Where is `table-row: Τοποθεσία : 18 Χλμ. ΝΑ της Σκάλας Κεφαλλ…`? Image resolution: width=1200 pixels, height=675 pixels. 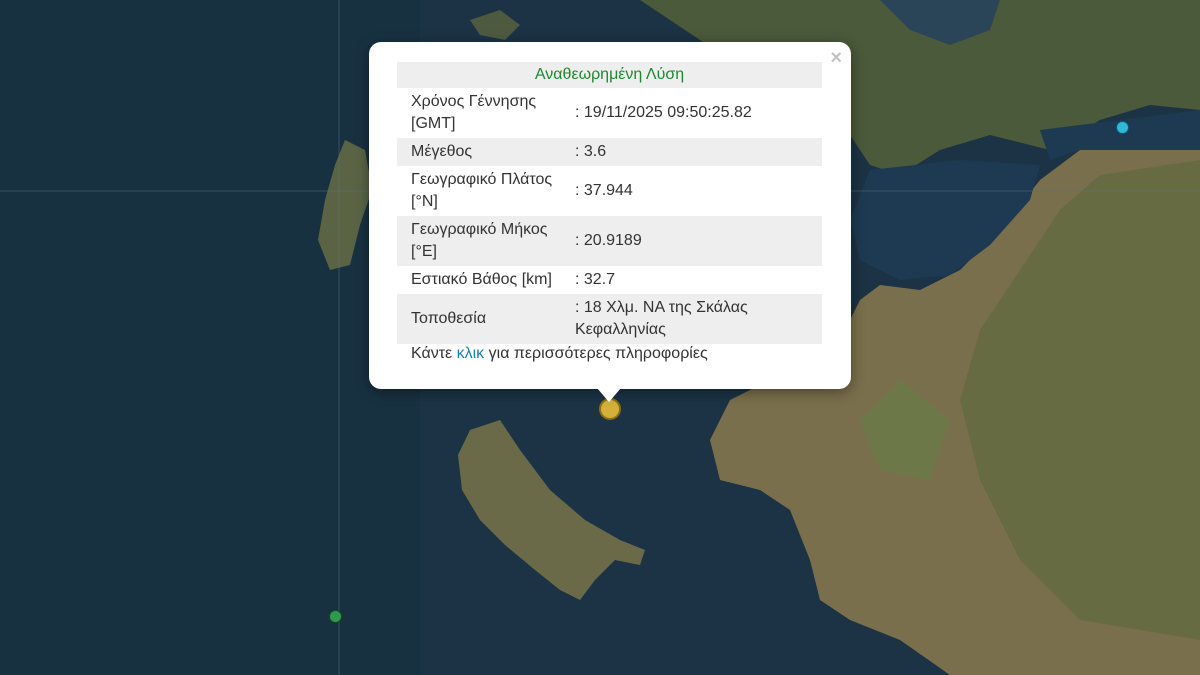
table-row: Τοποθεσία : 18 Χλμ. ΝΑ της Σκάλας Κεφαλλ… is located at coordinates (609, 319).